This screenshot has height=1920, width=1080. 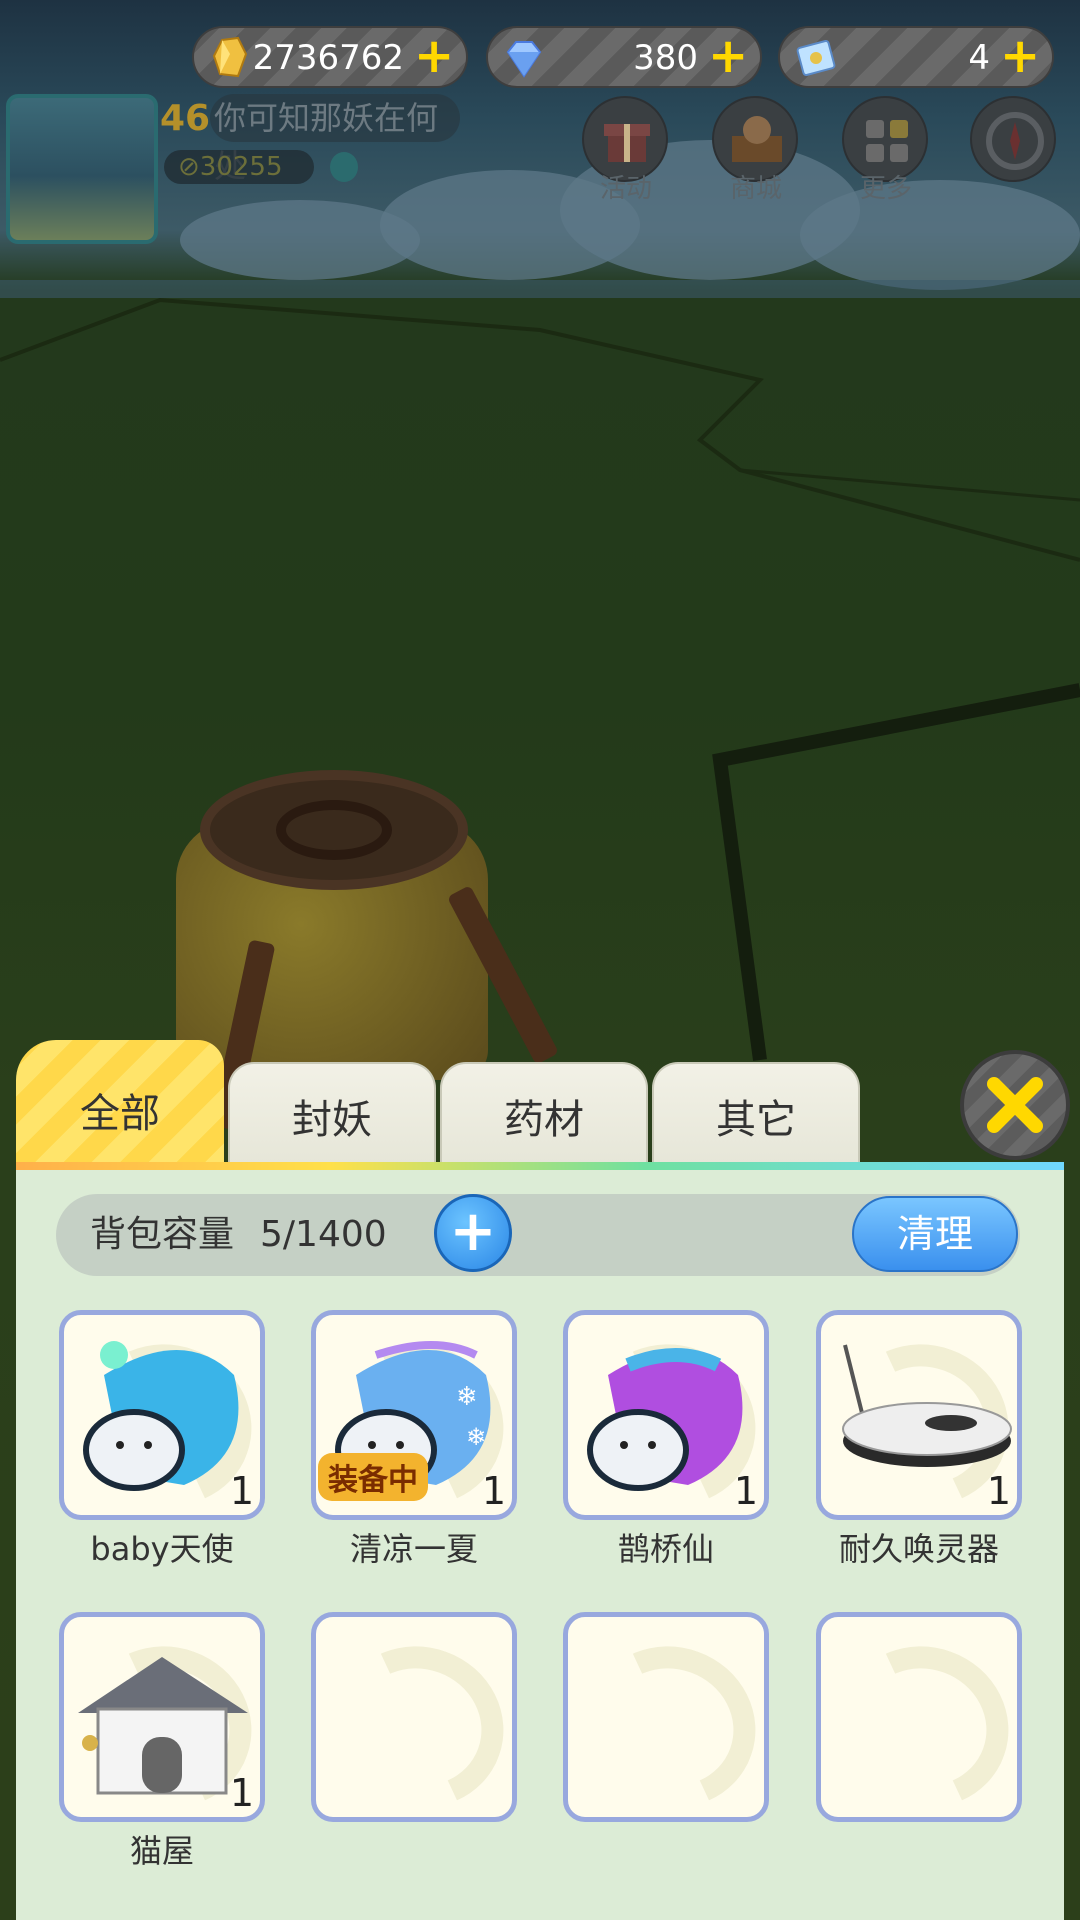 What do you see at coordinates (185, 118) in the screenshot?
I see `player-level: 46` at bounding box center [185, 118].